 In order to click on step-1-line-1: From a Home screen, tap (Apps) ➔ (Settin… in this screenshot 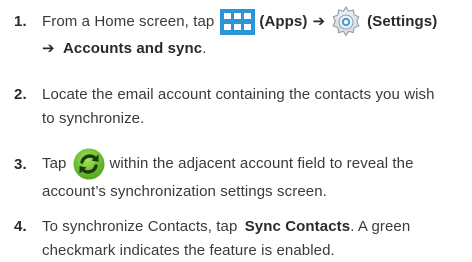, I will do `click(240, 21)`.